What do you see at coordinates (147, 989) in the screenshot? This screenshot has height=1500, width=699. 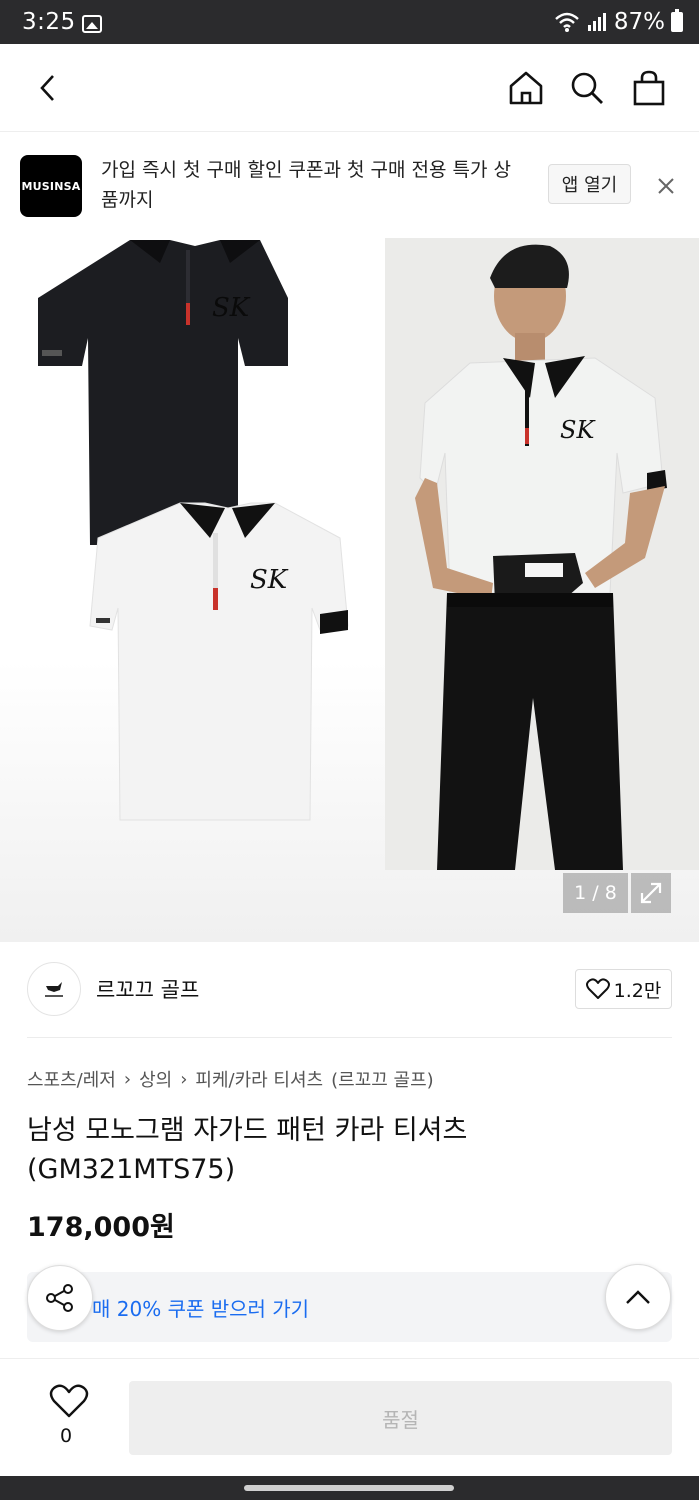 I see `brand-name: 르꼬끄 골프` at bounding box center [147, 989].